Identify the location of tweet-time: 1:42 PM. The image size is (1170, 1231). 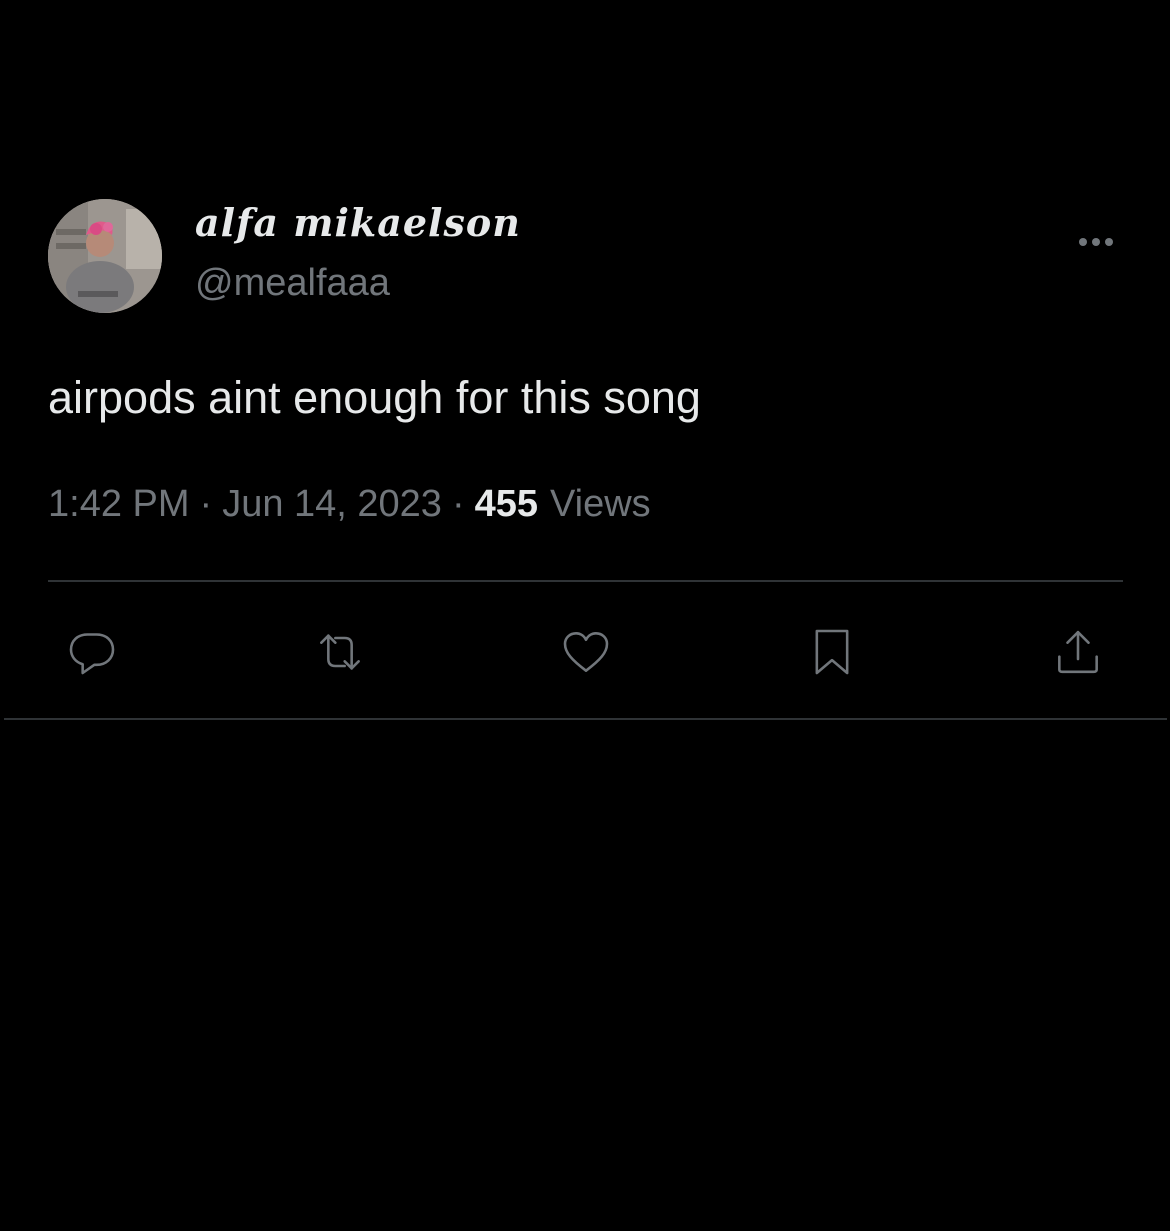
(119, 504).